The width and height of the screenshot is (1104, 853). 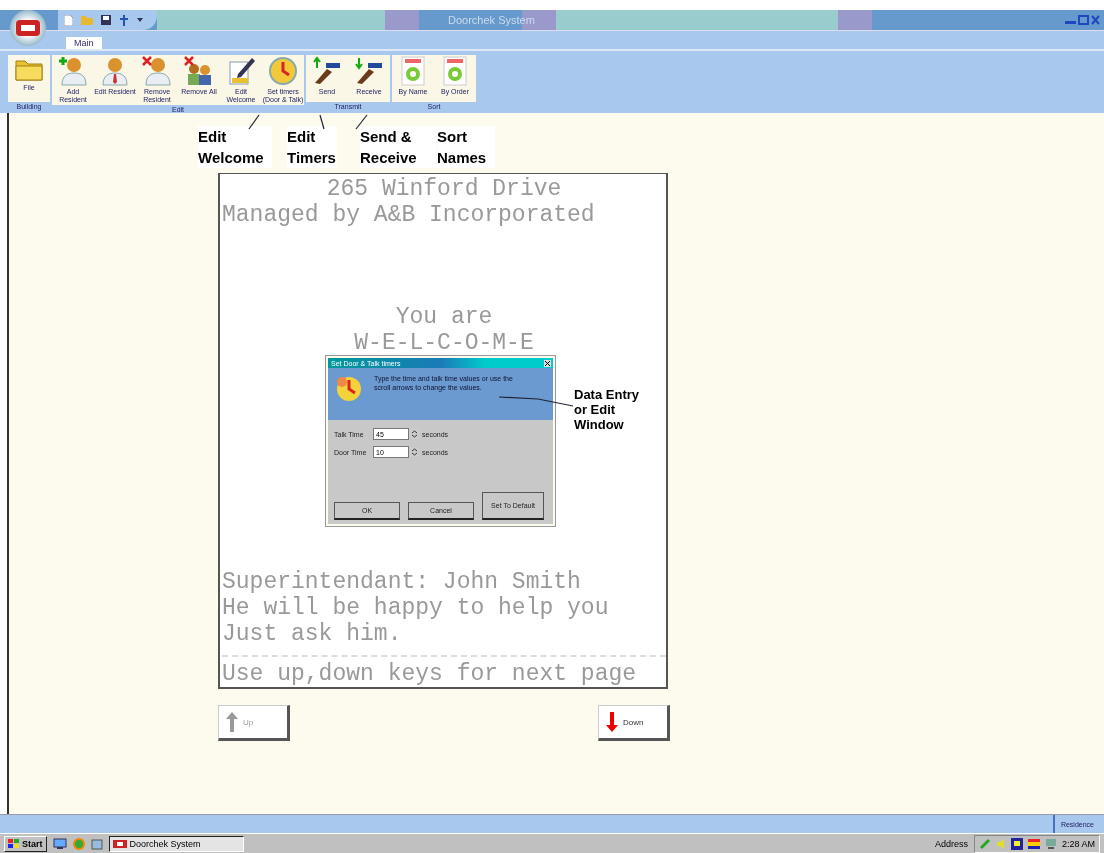 I want to click on screen-text: W-E-L-C-O-M-E, so click(x=444, y=343).